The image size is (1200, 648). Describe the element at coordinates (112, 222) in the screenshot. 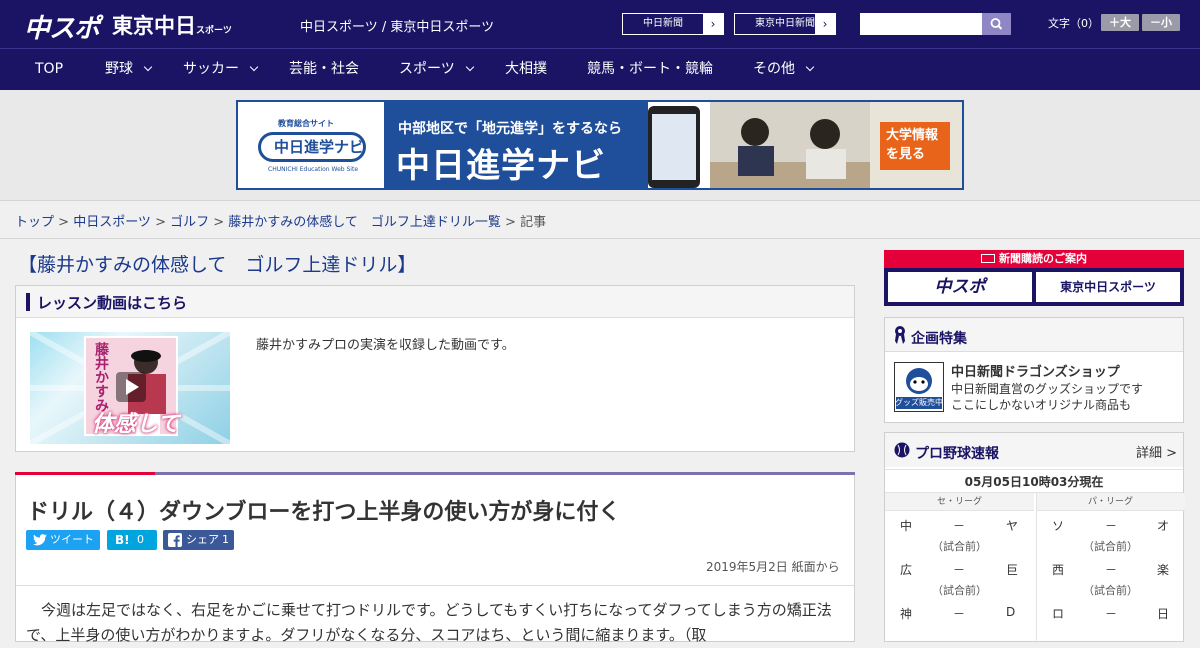

I see `breadcrumb-chuspo: 中日スポーツ` at that location.